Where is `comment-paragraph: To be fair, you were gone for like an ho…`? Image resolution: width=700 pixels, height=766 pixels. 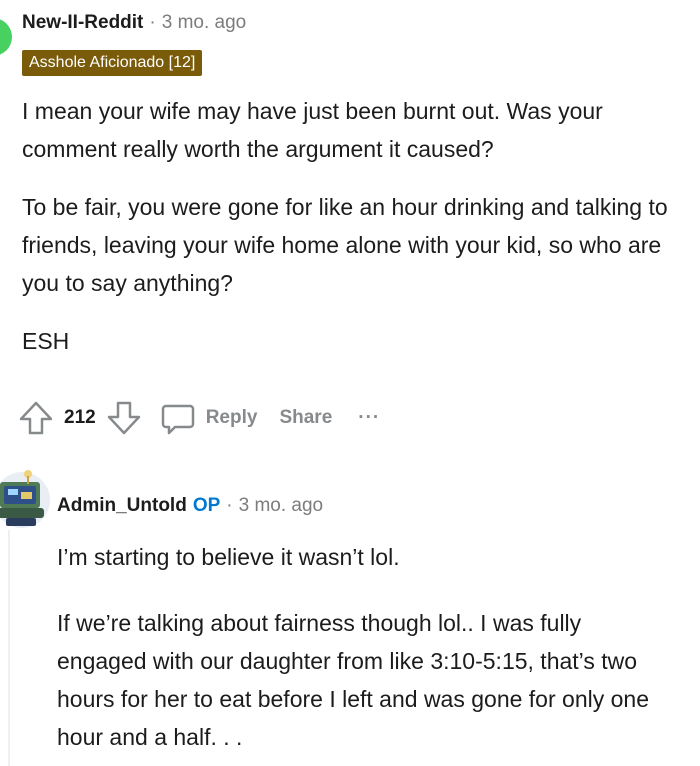
comment-paragraph: To be fair, you were gone for like an ho… is located at coordinates (345, 245).